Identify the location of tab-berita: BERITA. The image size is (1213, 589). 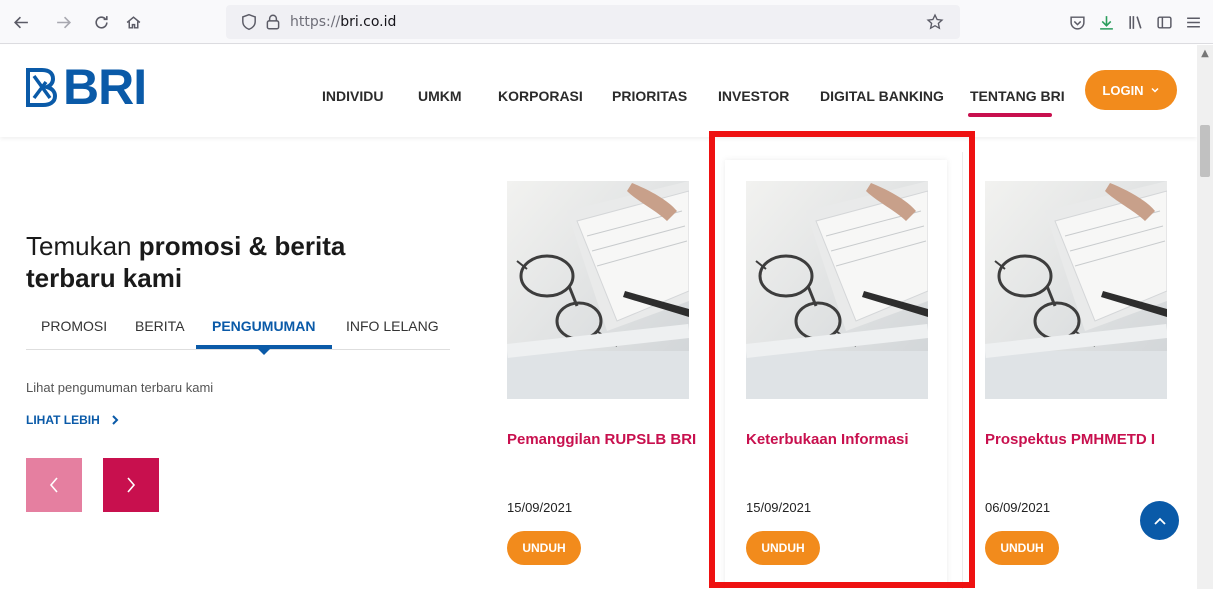
(160, 326).